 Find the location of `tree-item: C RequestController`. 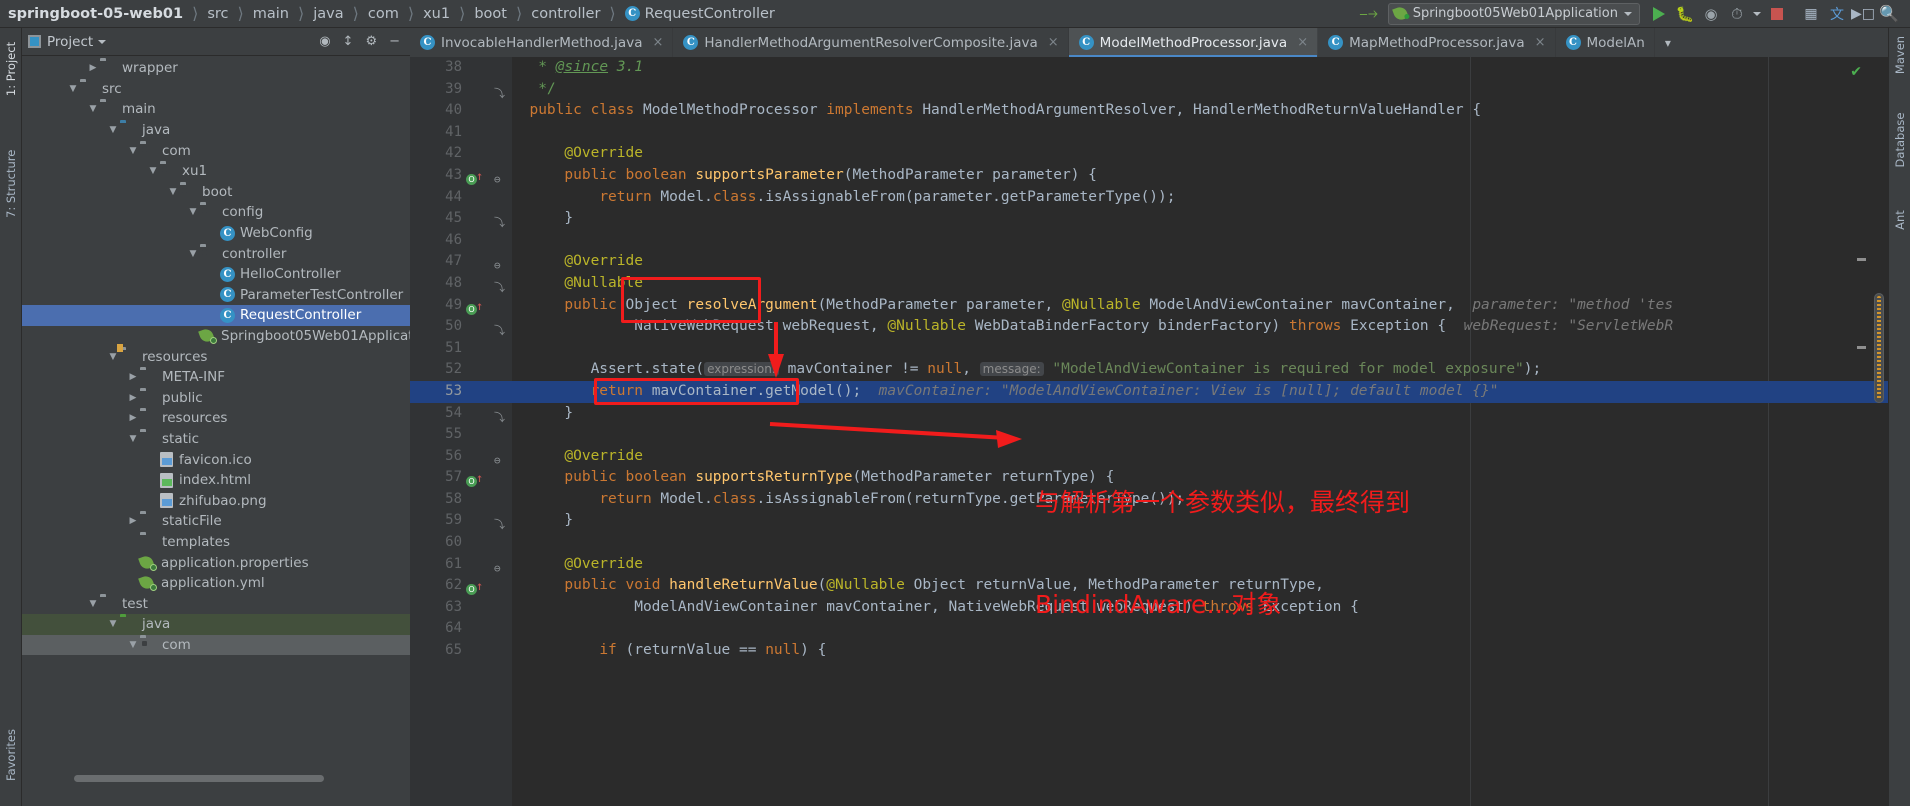

tree-item: C RequestController is located at coordinates (216, 315).